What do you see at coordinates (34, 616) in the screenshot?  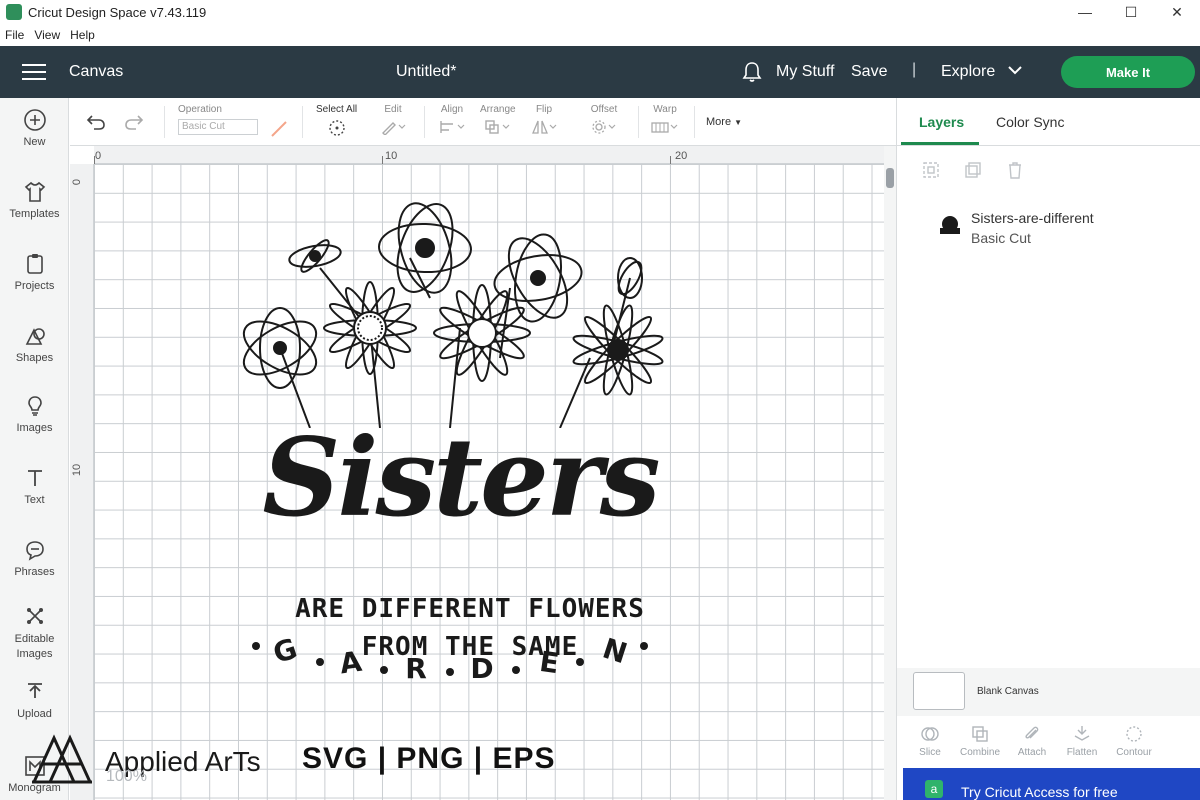 I see `editable-images-icon` at bounding box center [34, 616].